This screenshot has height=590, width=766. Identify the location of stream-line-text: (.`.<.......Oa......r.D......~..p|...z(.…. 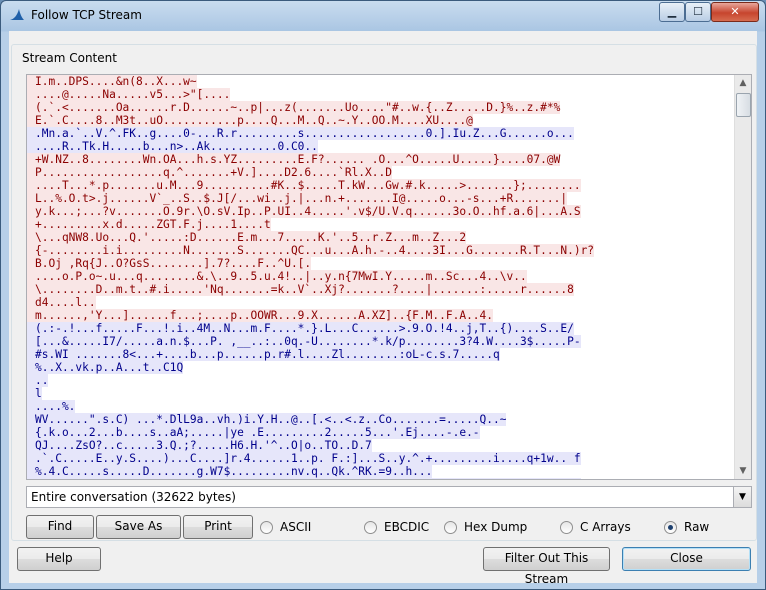
(294, 107).